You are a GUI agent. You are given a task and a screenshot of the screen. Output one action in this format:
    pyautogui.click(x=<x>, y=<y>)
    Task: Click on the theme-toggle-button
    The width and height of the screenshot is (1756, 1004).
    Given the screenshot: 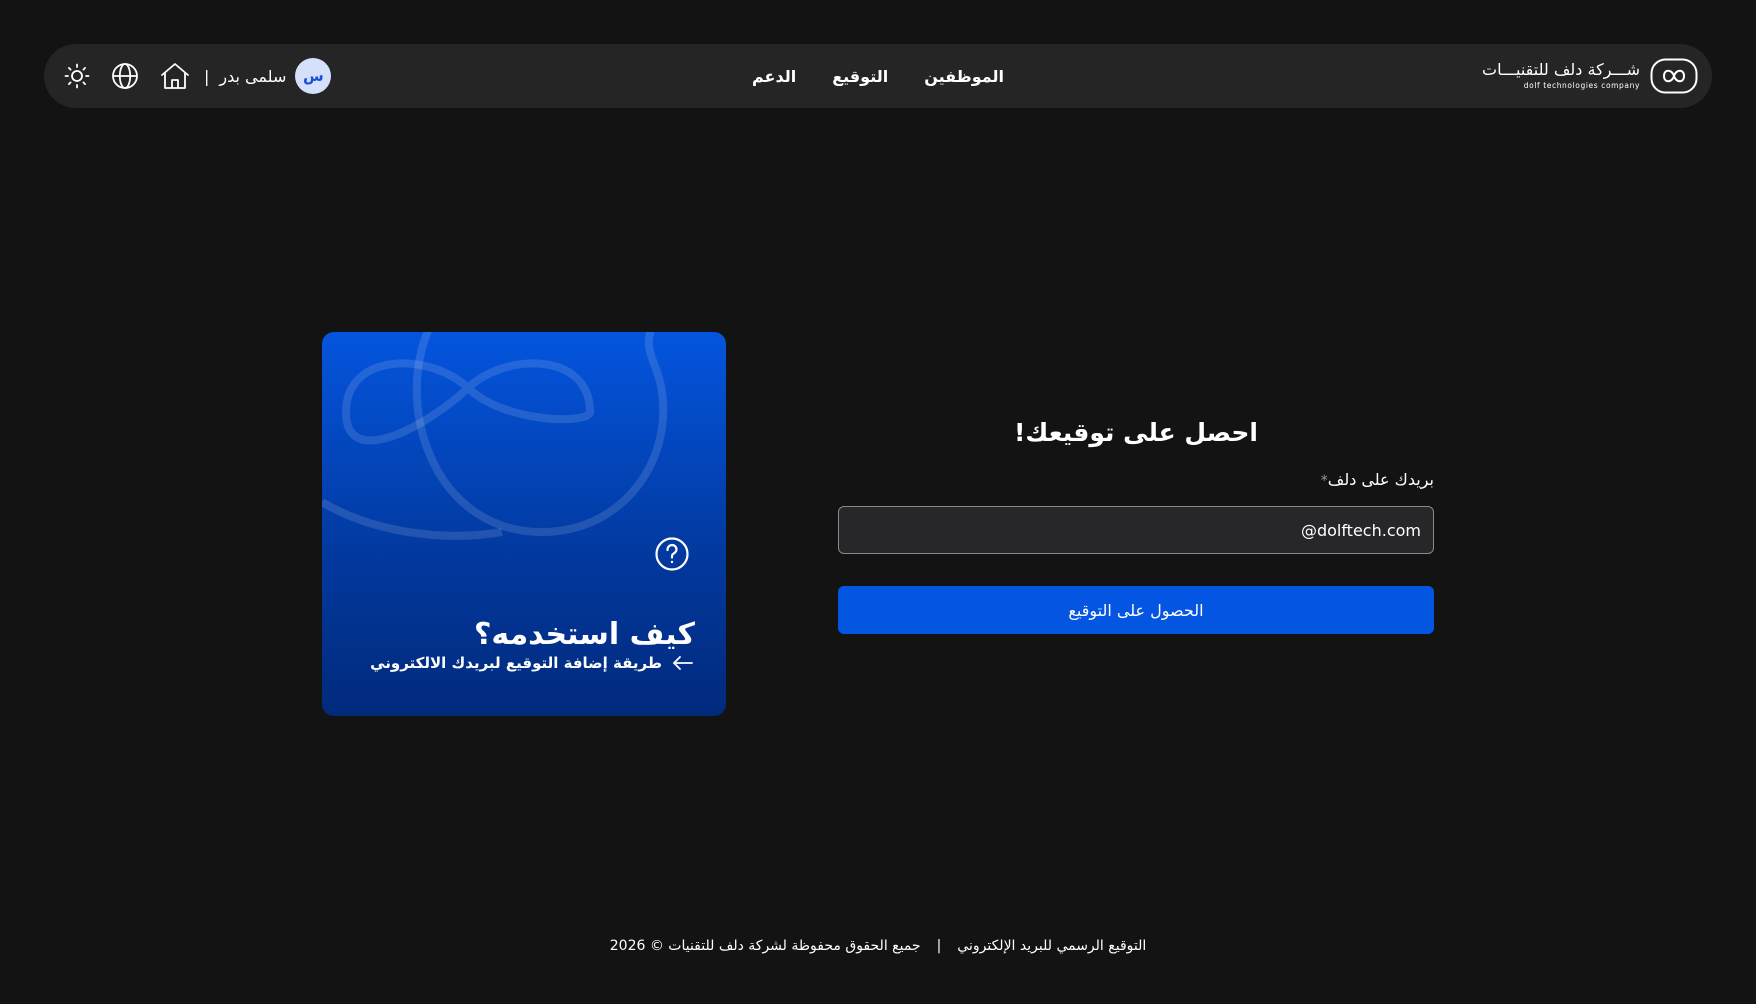 What is the action you would take?
    pyautogui.click(x=77, y=76)
    